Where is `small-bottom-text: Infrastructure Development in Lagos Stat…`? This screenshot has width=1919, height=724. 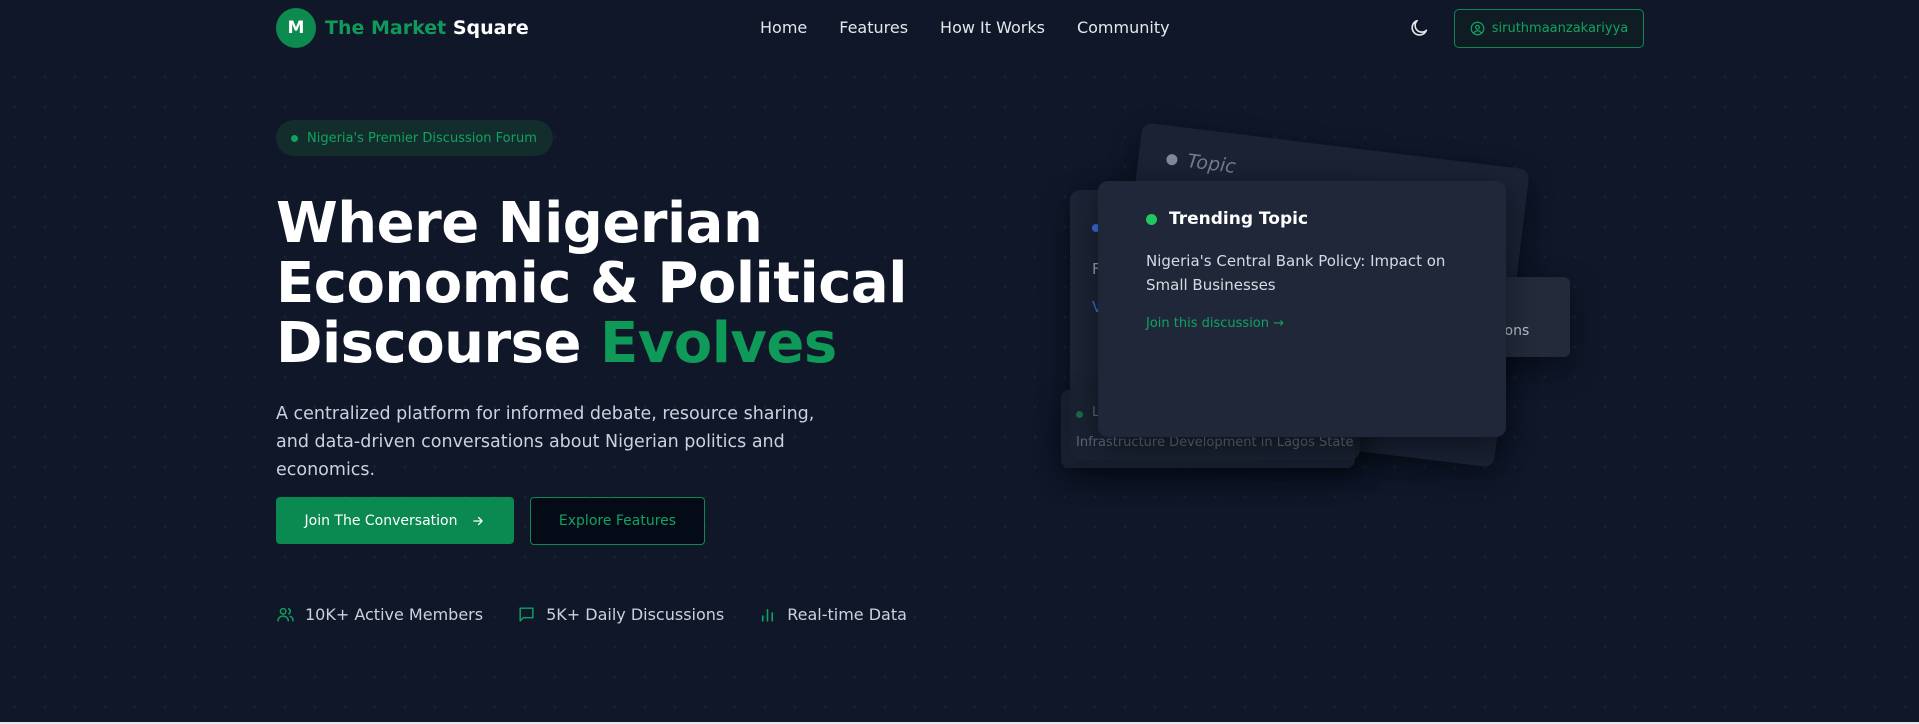 small-bottom-text: Infrastructure Development in Lagos Stat… is located at coordinates (1215, 442).